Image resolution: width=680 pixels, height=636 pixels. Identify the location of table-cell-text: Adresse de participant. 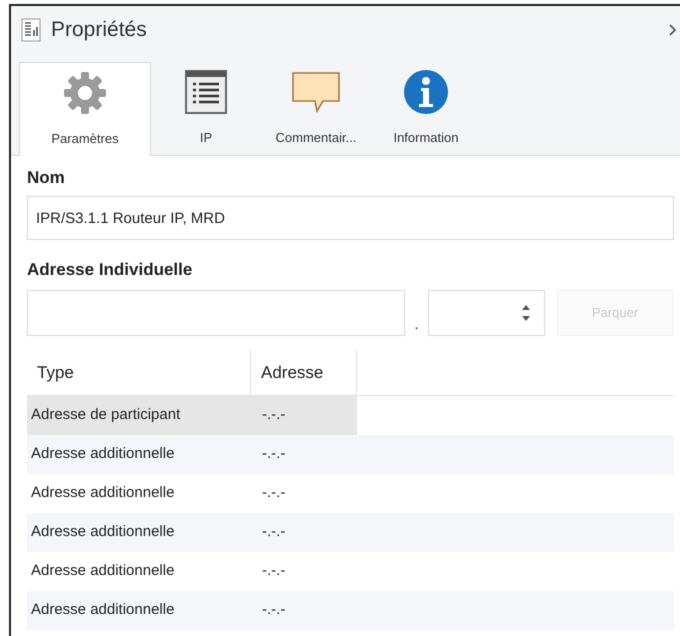
(106, 415).